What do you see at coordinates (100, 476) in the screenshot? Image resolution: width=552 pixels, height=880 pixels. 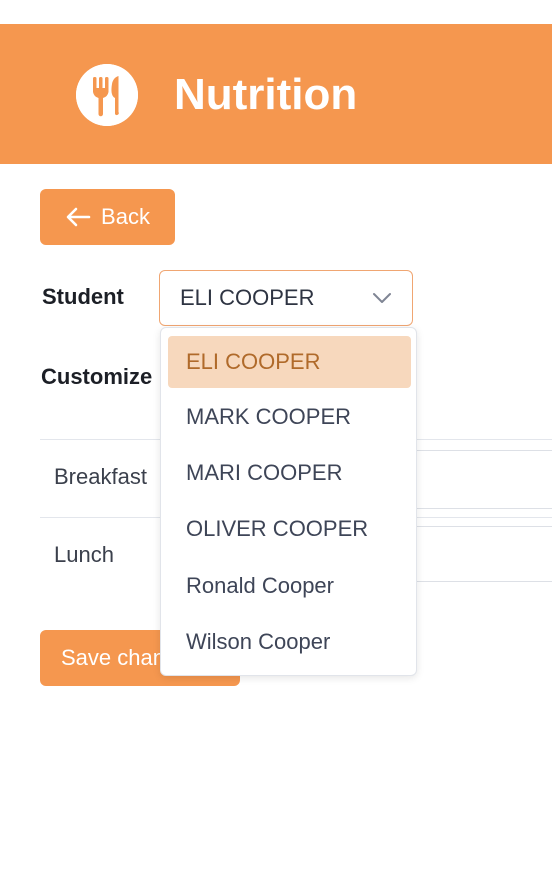 I see `meal-row-breakfast: Breakfast` at bounding box center [100, 476].